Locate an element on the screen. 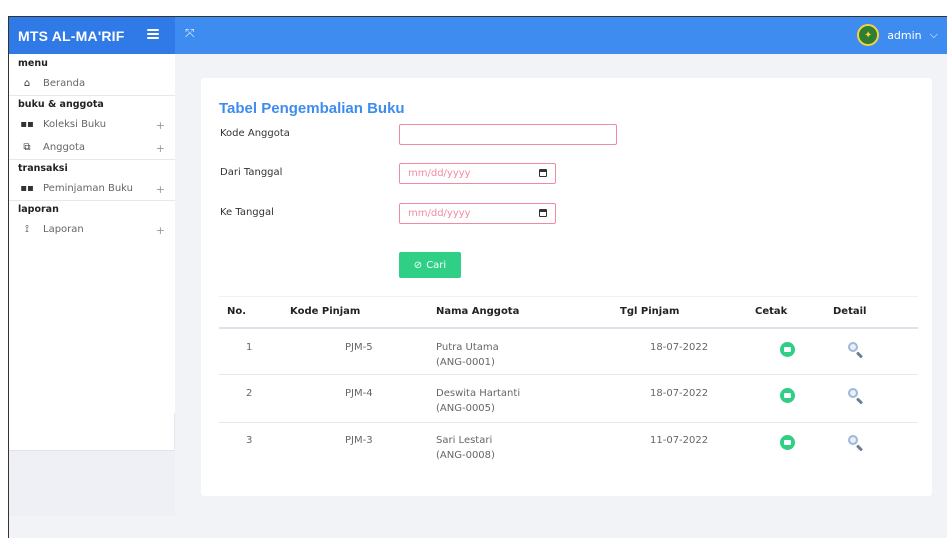 The width and height of the screenshot is (947, 538). user-menu: ✦ admin ⌵ is located at coordinates (897, 35).